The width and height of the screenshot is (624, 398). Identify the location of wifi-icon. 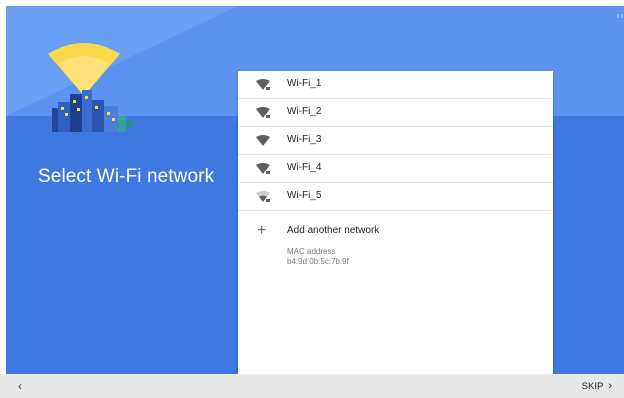
(263, 140).